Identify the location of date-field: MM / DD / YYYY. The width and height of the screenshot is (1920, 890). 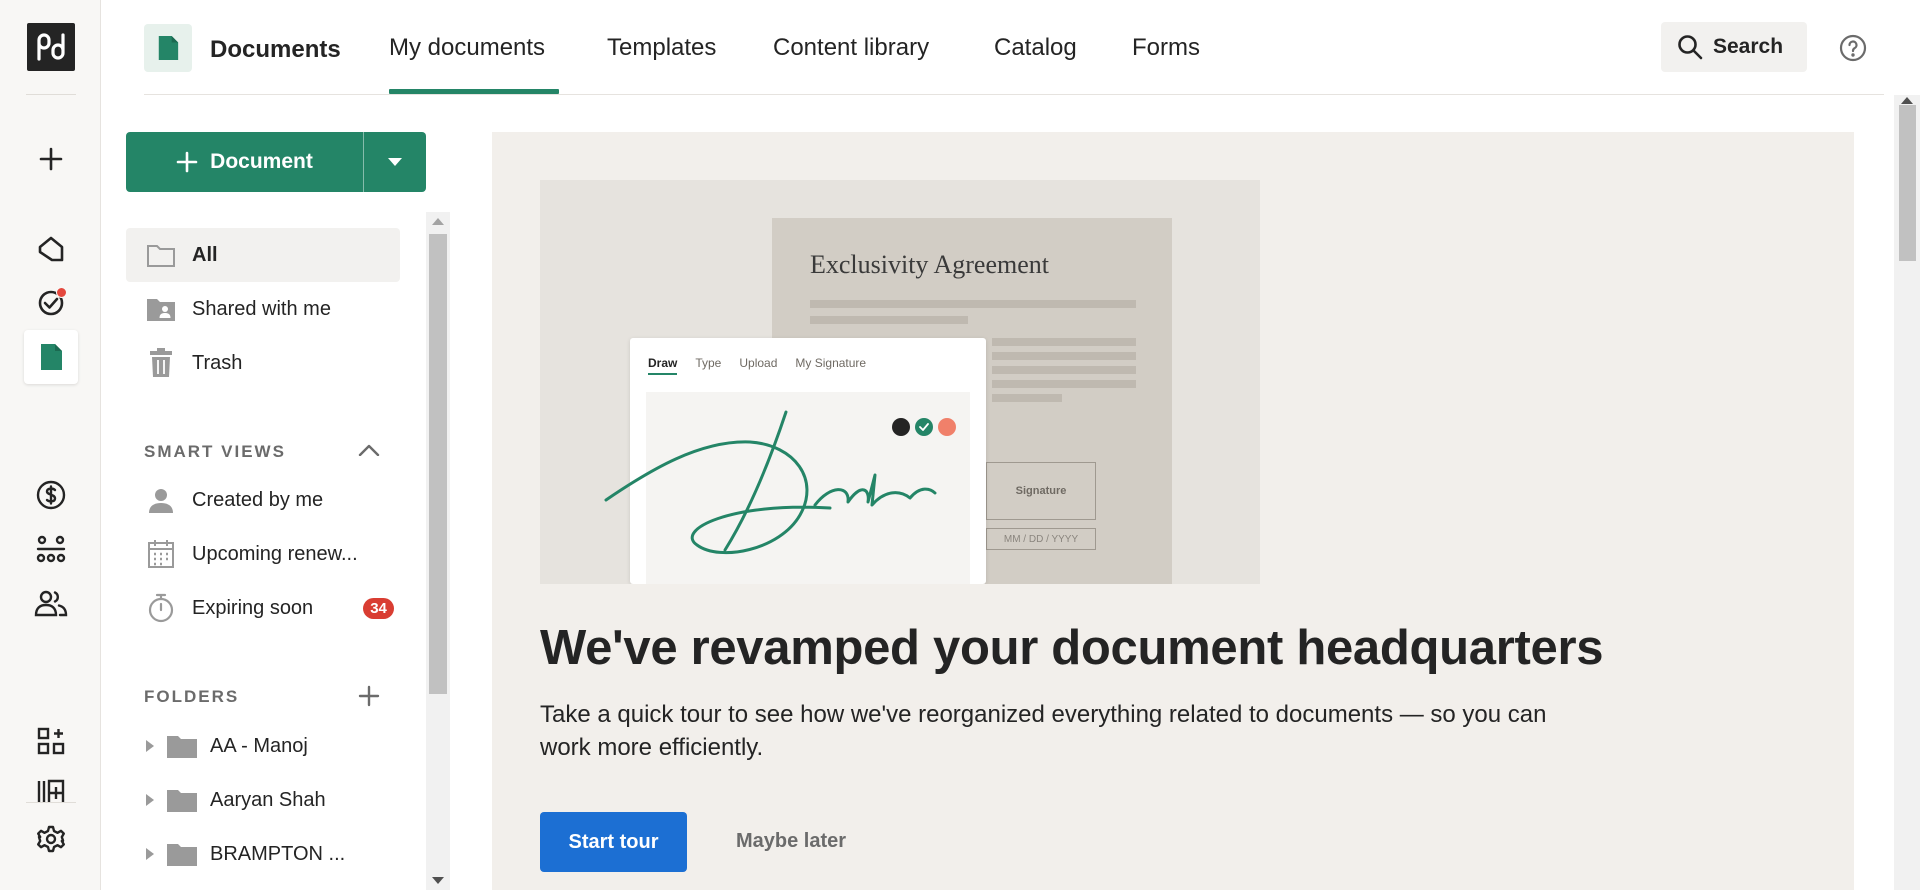
(1041, 539).